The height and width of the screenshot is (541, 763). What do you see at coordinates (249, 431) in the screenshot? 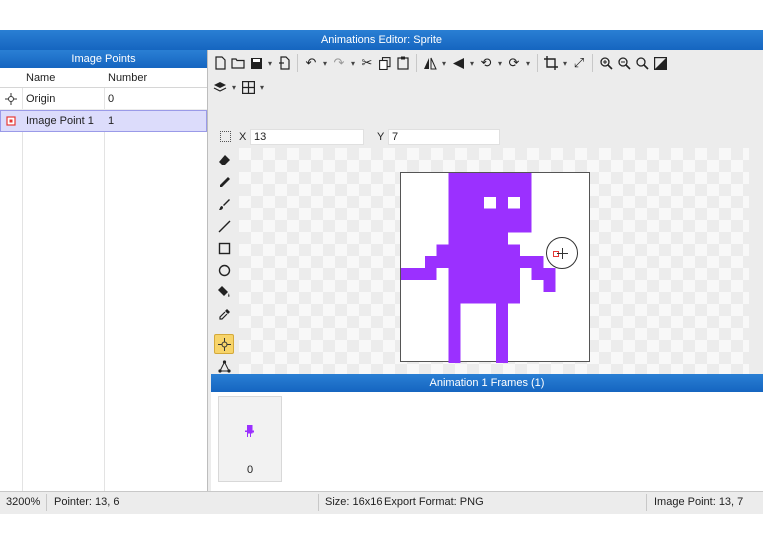
I see `frame-sprite-preview` at bounding box center [249, 431].